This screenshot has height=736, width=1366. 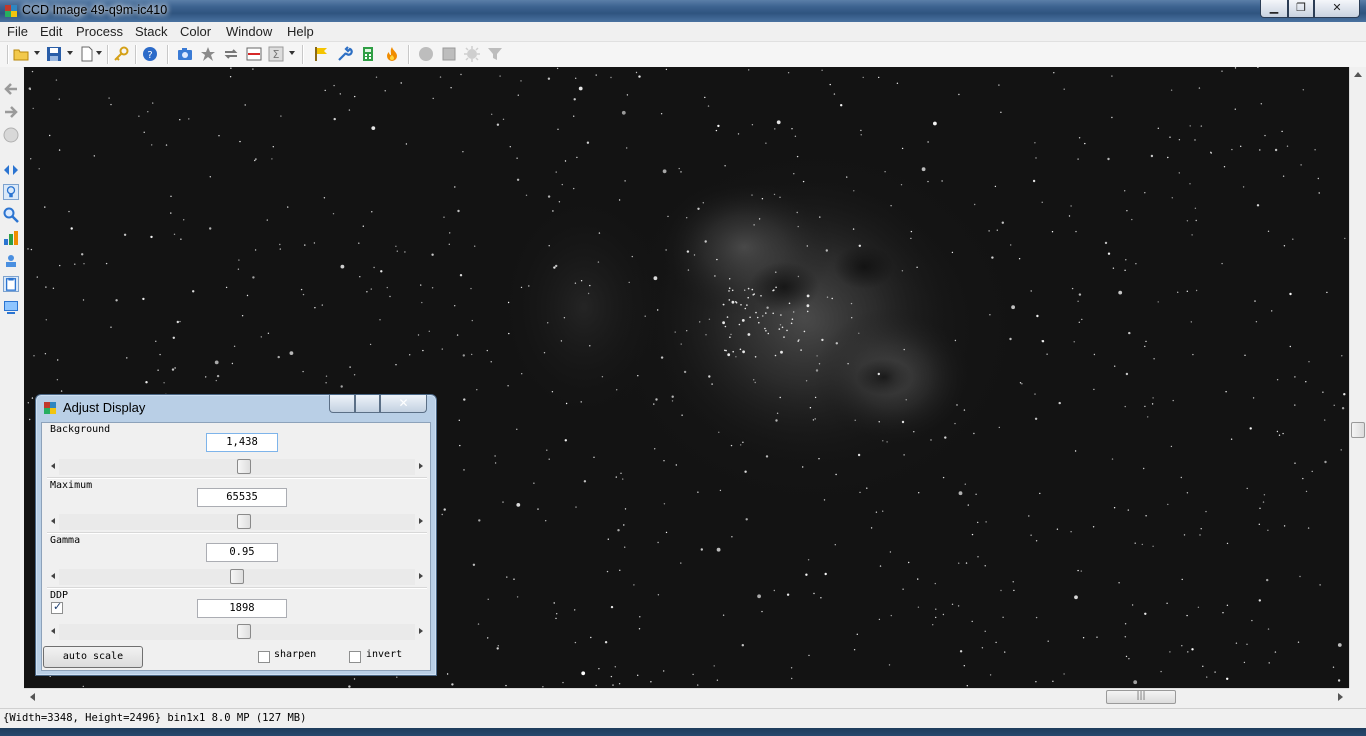 I want to click on gamma-label: Gamma, so click(x=65, y=540).